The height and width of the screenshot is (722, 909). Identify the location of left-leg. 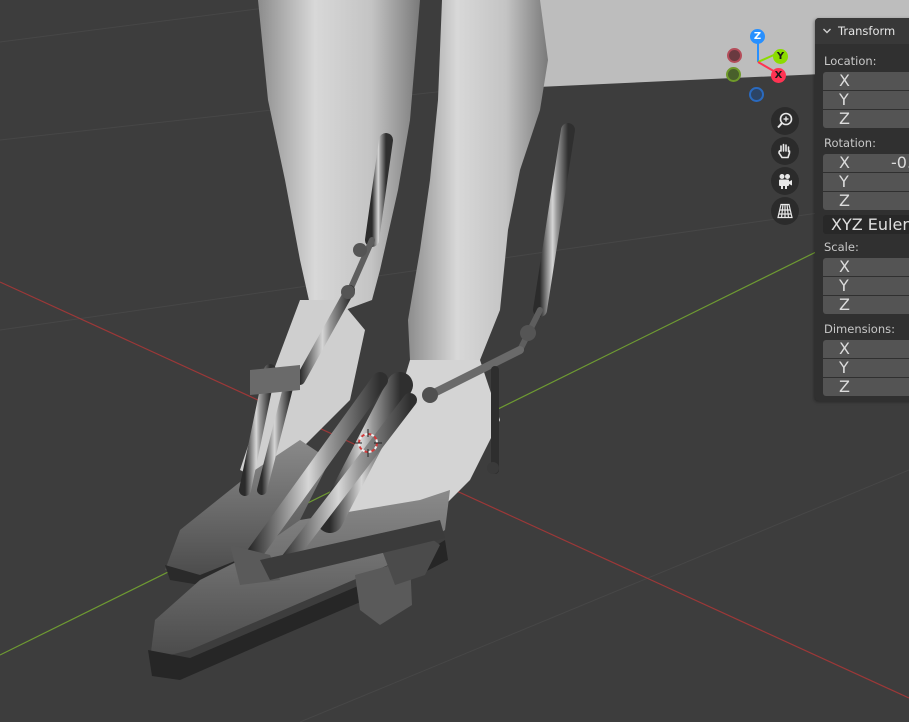
(339, 155).